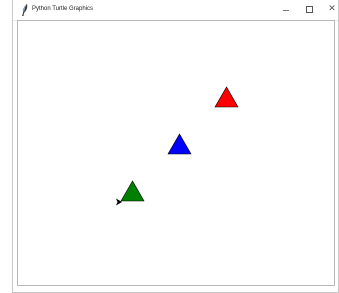  I want to click on title-bar: Python Turtle Graphics ✕, so click(175, 10).